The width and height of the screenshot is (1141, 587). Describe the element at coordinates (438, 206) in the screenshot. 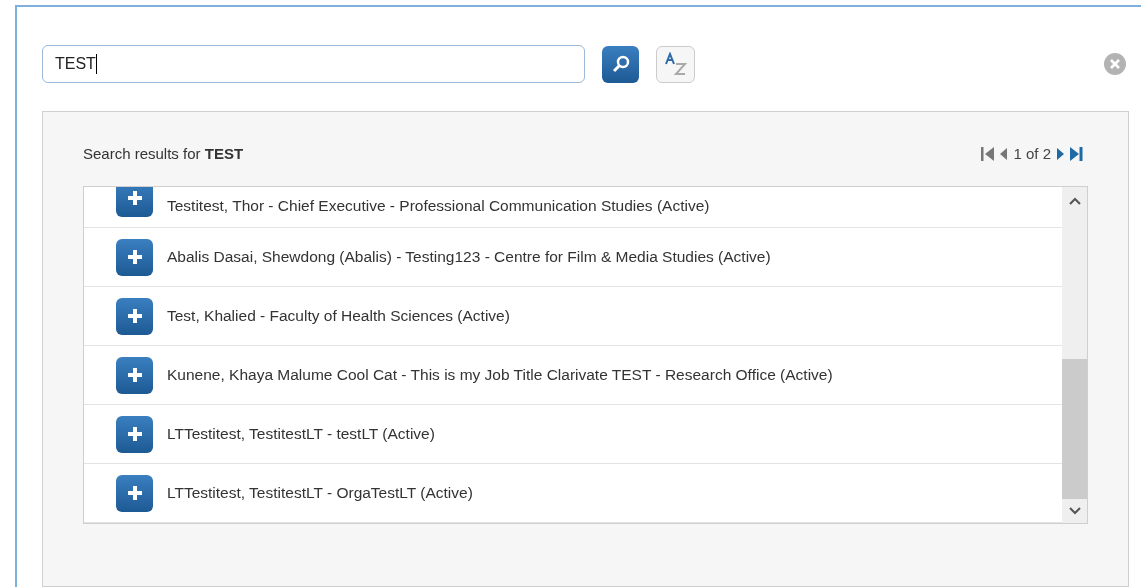

I see `result-item: Testitest, Thor - Chief Executive - Professional Communication Studies (Active)` at that location.